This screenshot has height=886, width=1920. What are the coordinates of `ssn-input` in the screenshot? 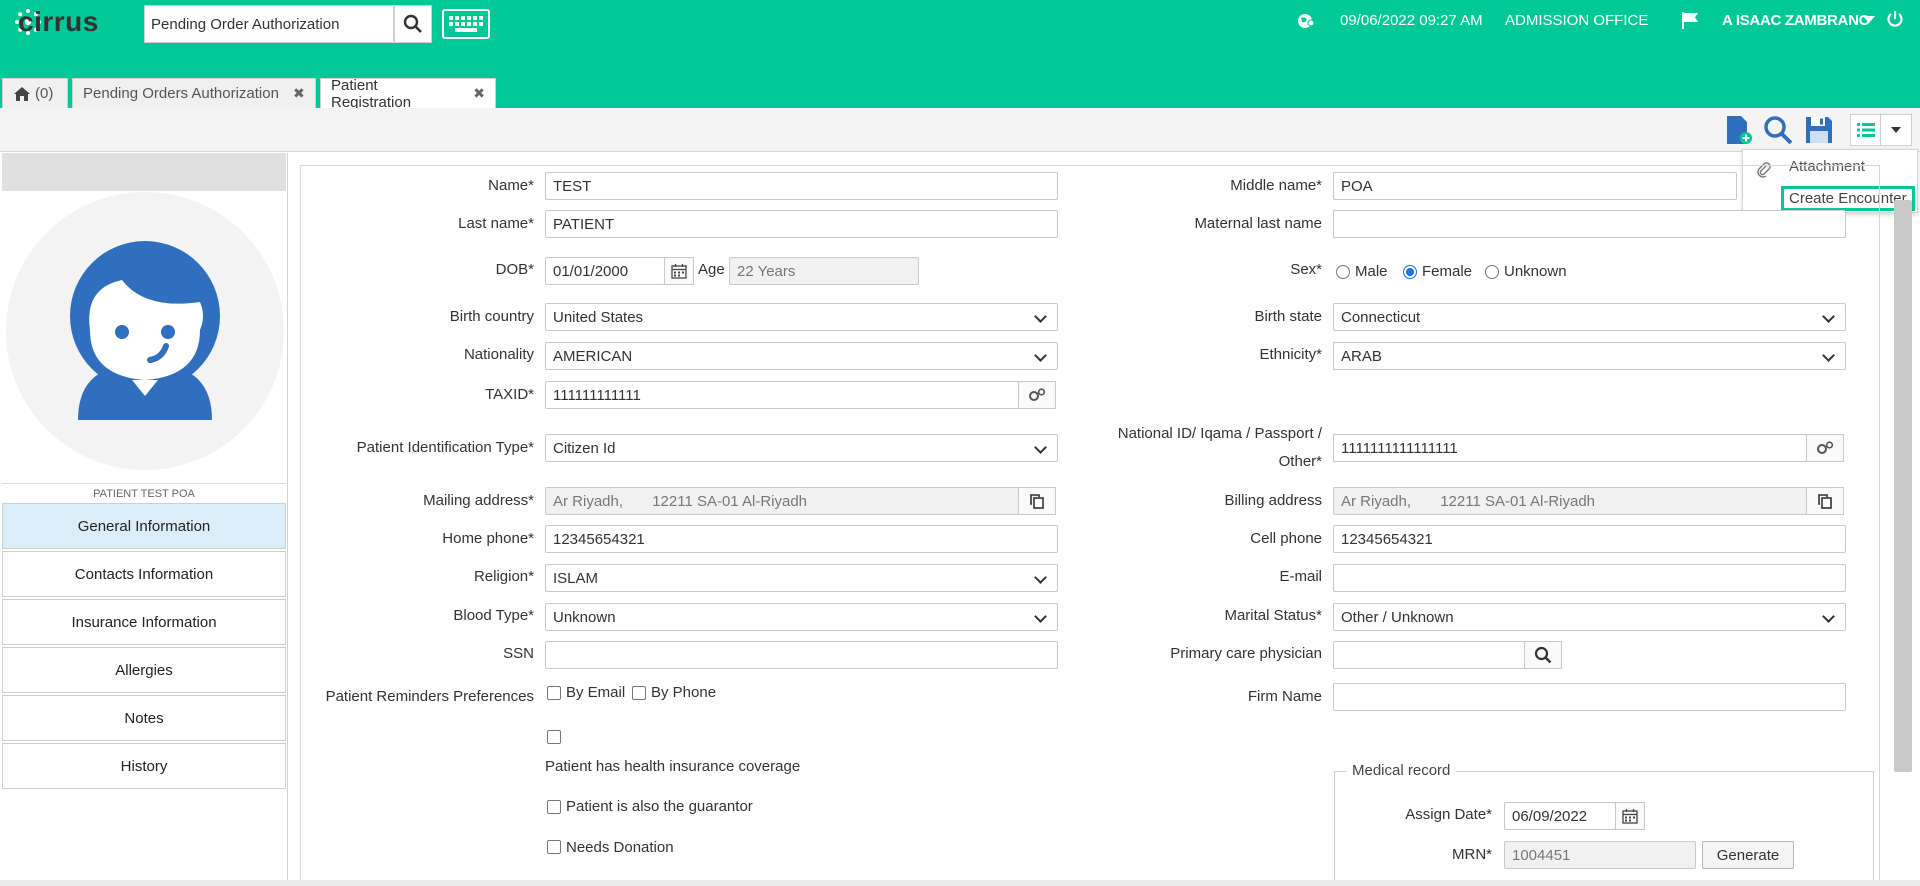 It's located at (801, 655).